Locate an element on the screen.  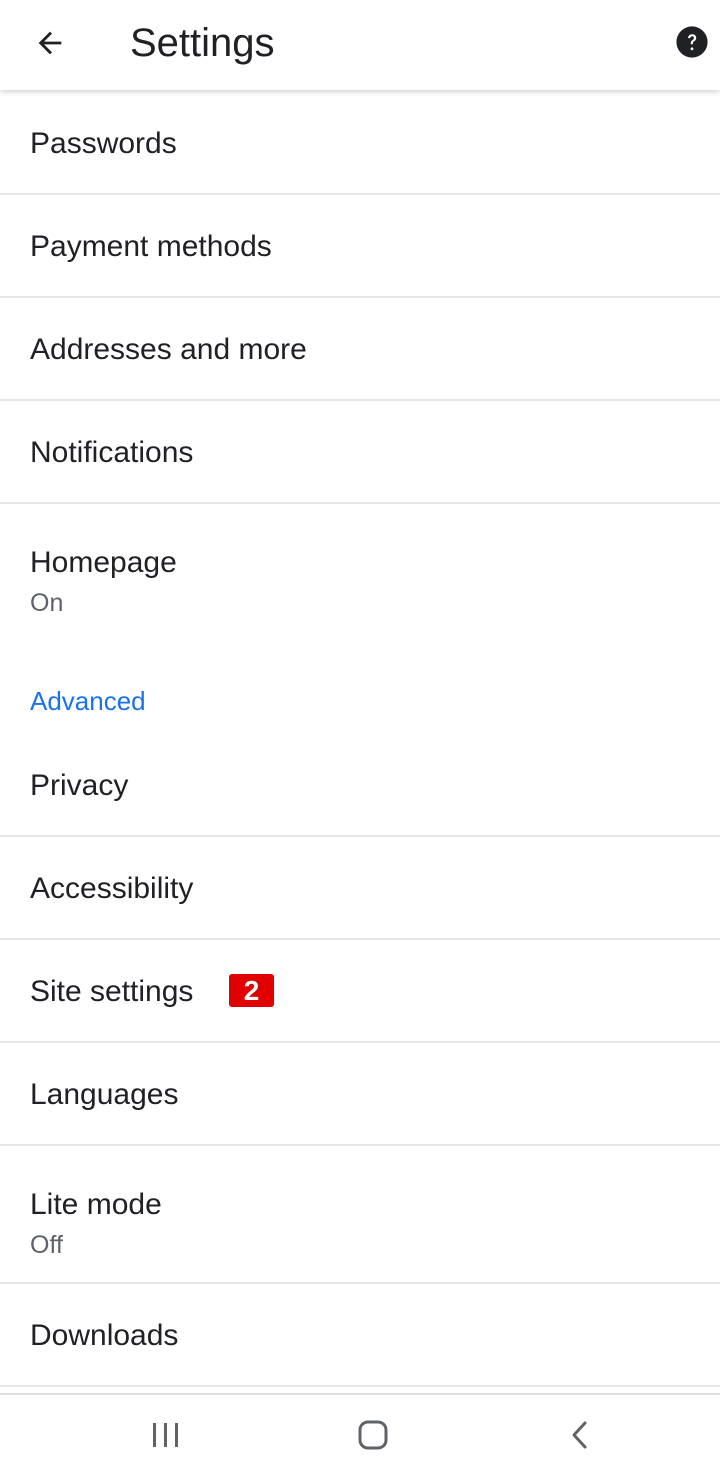
settings-item-label: Site settings is located at coordinates (112, 991).